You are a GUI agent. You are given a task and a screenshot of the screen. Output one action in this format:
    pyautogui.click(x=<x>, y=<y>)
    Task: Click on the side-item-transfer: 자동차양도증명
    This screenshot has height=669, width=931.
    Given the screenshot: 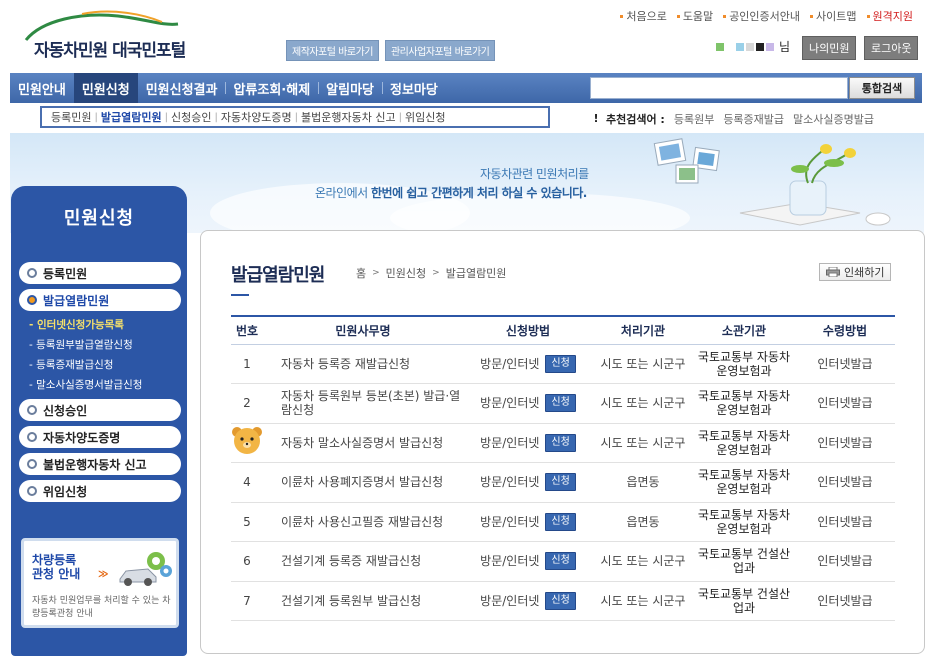 What is the action you would take?
    pyautogui.click(x=100, y=437)
    